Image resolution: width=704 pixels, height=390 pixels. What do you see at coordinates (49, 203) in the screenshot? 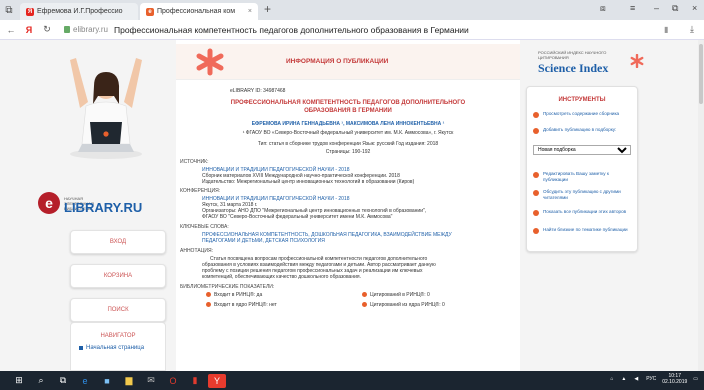
I see `elibrary-e-icon: e` at bounding box center [49, 203].